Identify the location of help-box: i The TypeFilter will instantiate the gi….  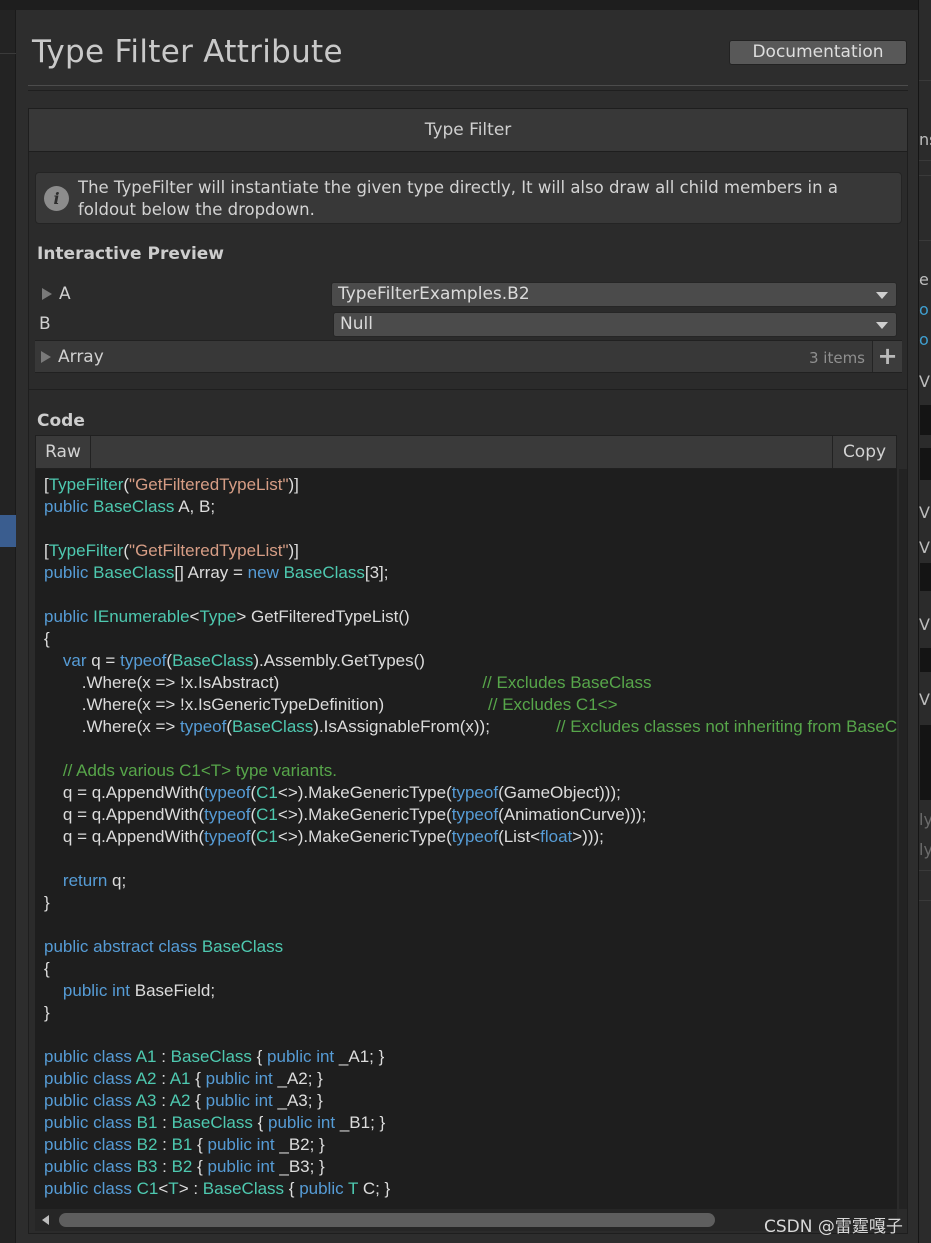
(468, 198).